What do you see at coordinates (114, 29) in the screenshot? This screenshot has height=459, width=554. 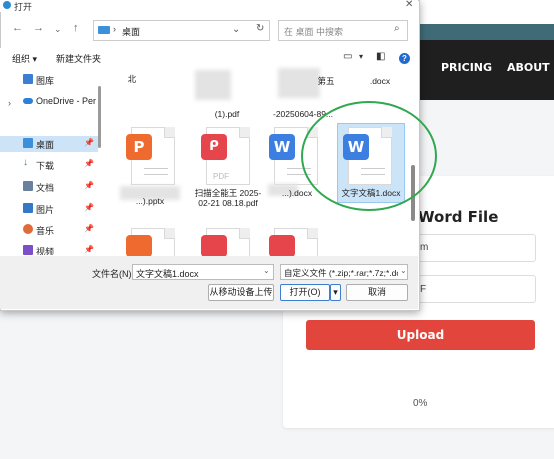 I see `breadcrumb-chevron-icon: ›` at bounding box center [114, 29].